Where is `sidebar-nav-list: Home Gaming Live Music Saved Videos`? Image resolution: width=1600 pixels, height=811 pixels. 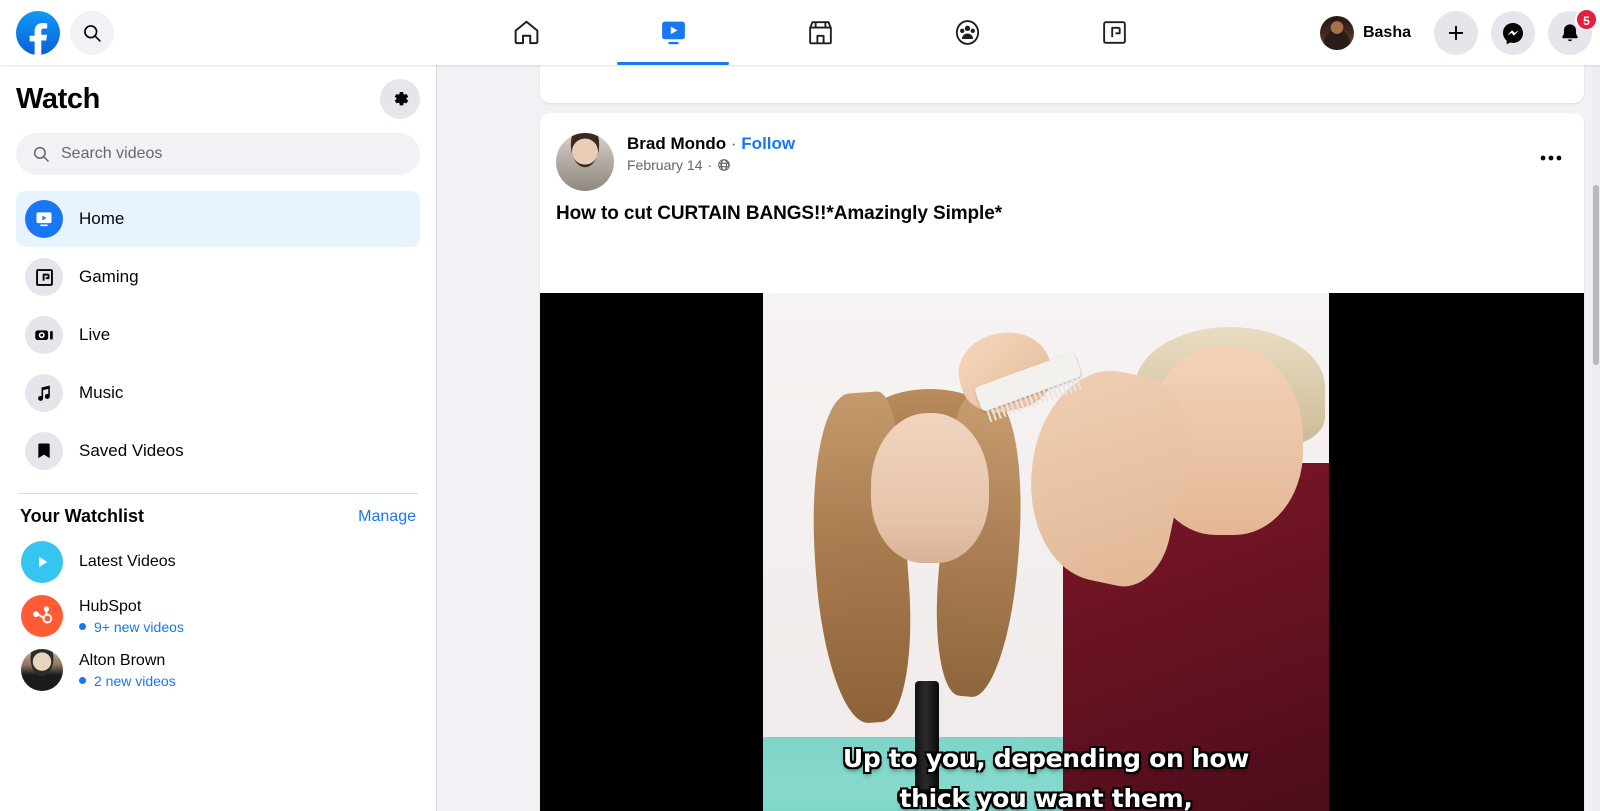
sidebar-nav-list: Home Gaming Live Music Saved Videos is located at coordinates (218, 335).